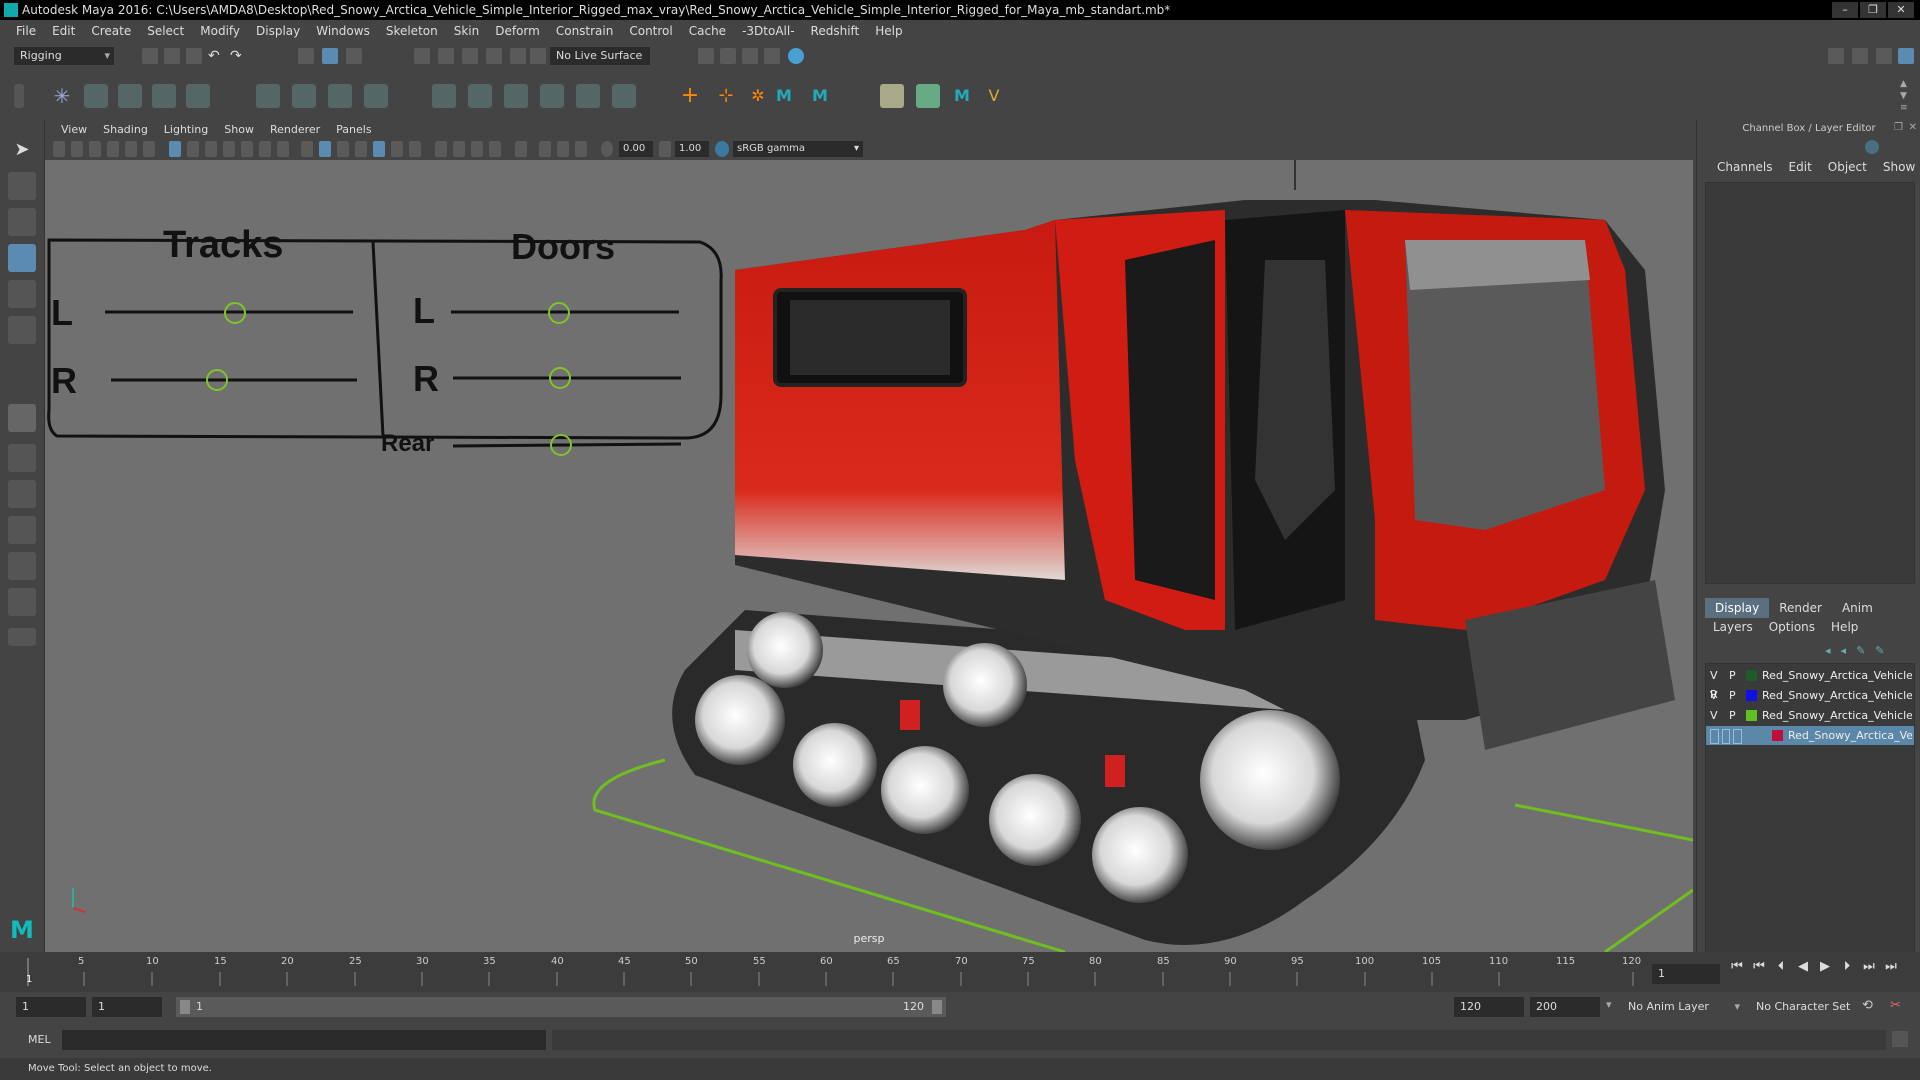 The height and width of the screenshot is (1080, 1920). I want to click on menu-skin: Skin, so click(467, 31).